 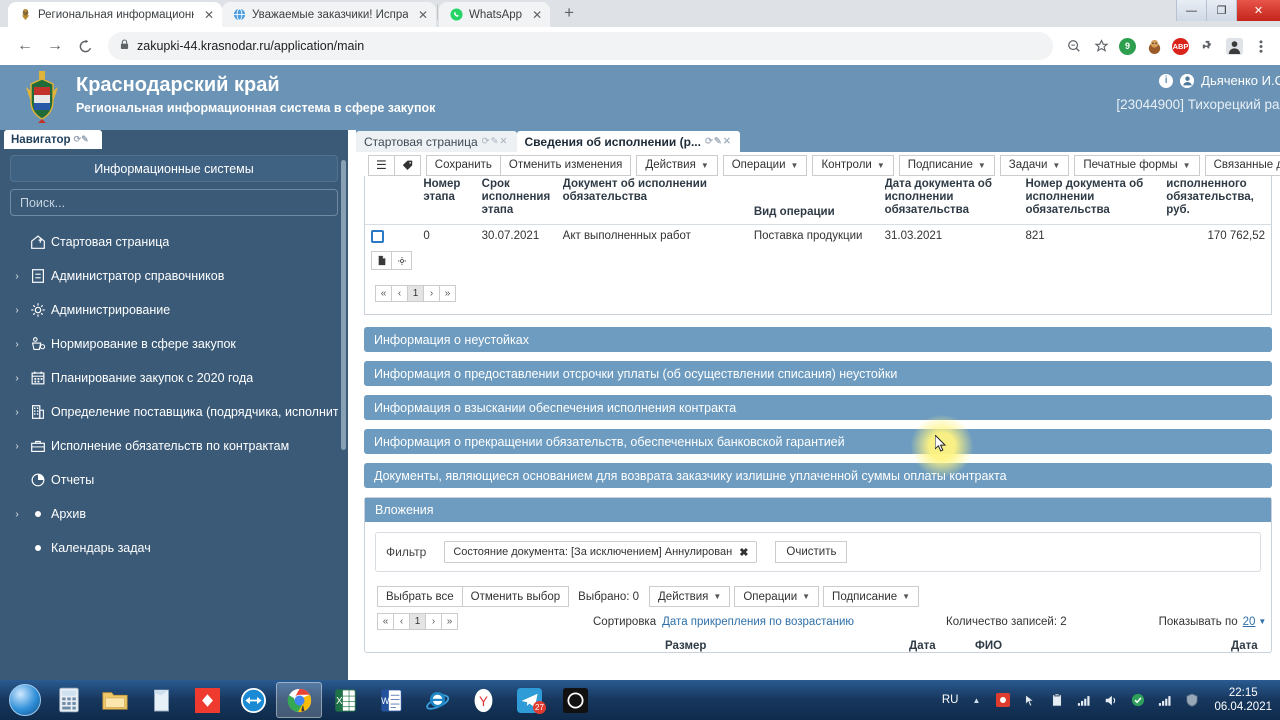 I want to click on section-penalties: Информация о неустойках, so click(x=818, y=339).